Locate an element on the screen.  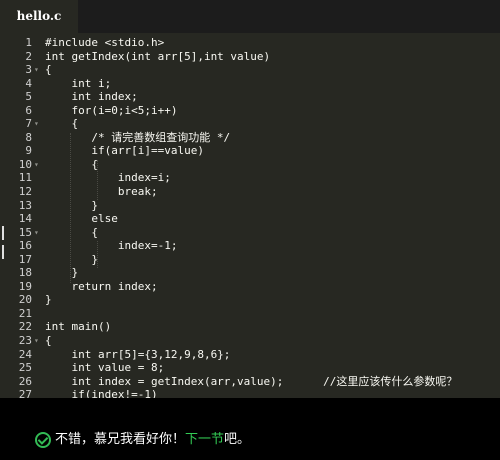
code-line: 2 int getIndex(int arr[5],int value) is located at coordinates (250, 57).